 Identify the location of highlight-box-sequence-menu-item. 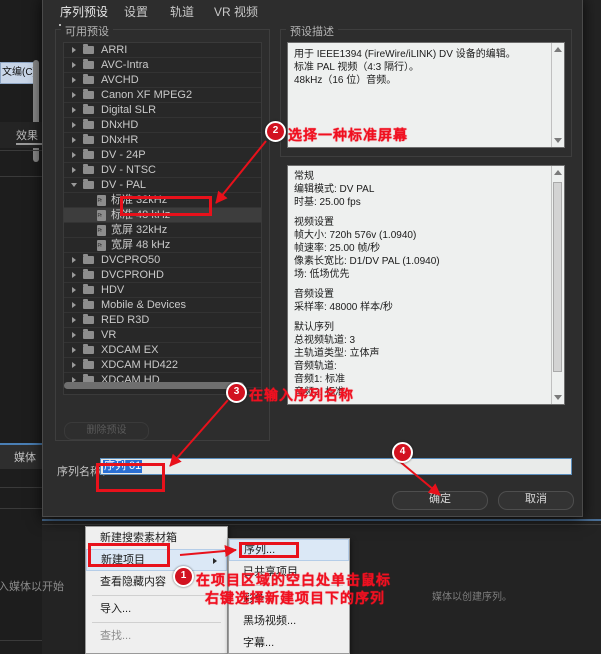
(269, 550).